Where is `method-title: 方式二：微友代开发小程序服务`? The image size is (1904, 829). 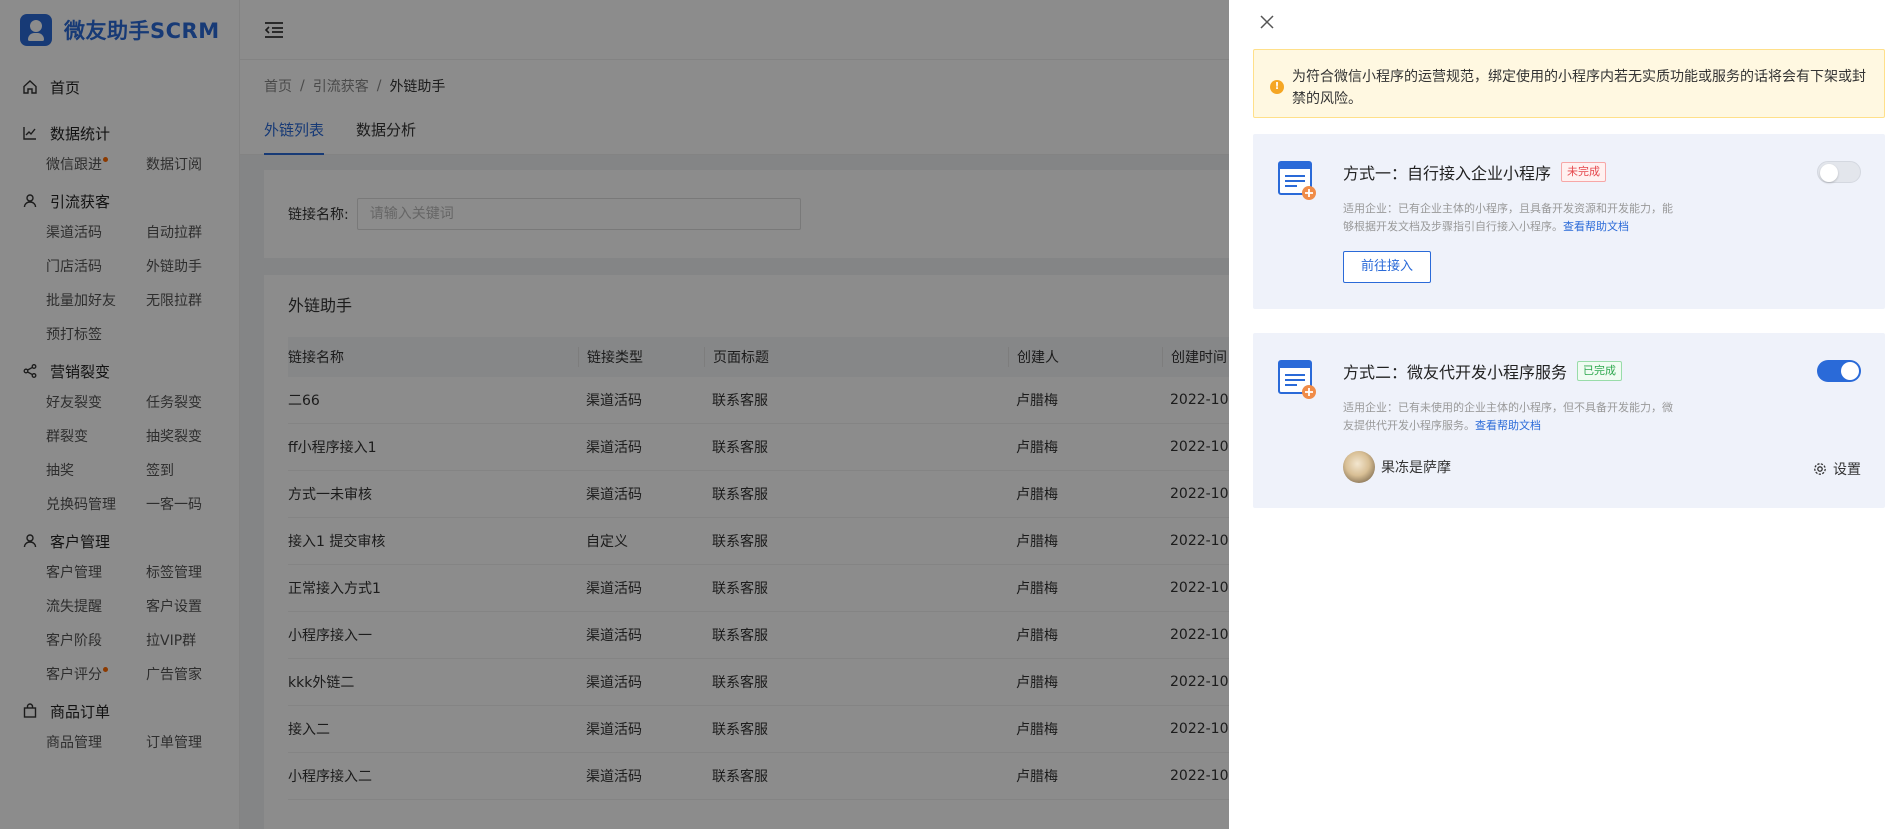
method-title: 方式二：微友代开发小程序服务 is located at coordinates (1455, 372).